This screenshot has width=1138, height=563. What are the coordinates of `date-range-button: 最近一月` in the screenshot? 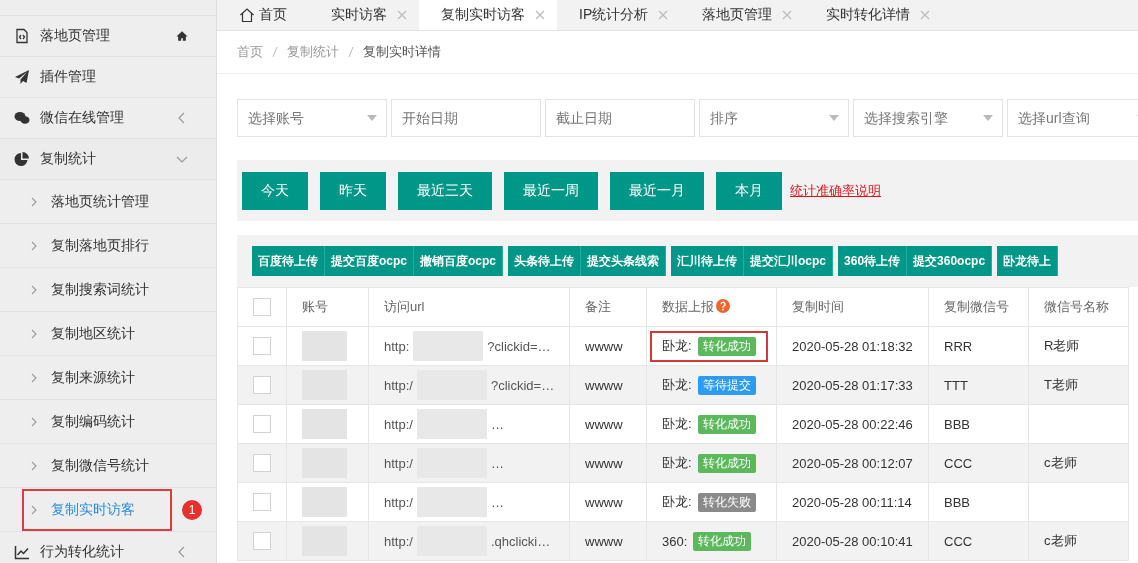 It's located at (657, 190).